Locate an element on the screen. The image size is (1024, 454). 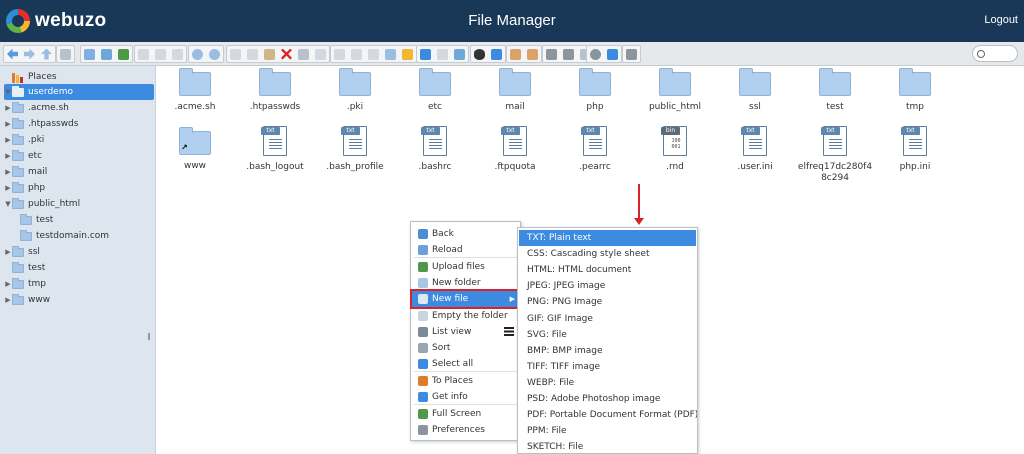
sidebar-item: ▶ www is located at coordinates (78, 300).